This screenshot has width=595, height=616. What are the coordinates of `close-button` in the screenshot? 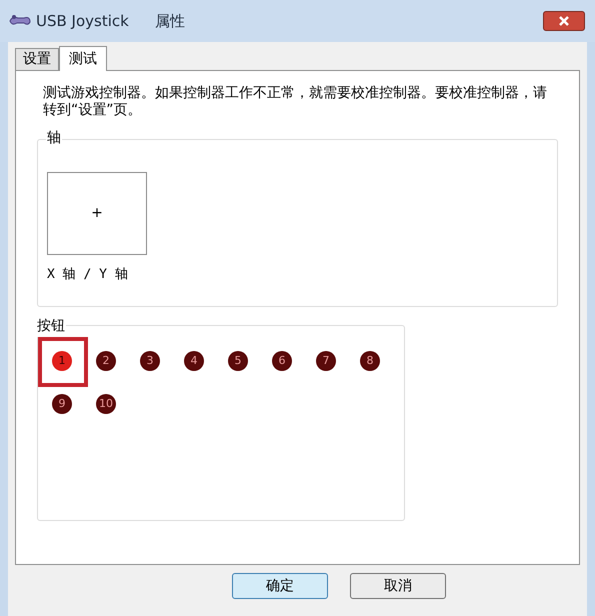 It's located at (564, 21).